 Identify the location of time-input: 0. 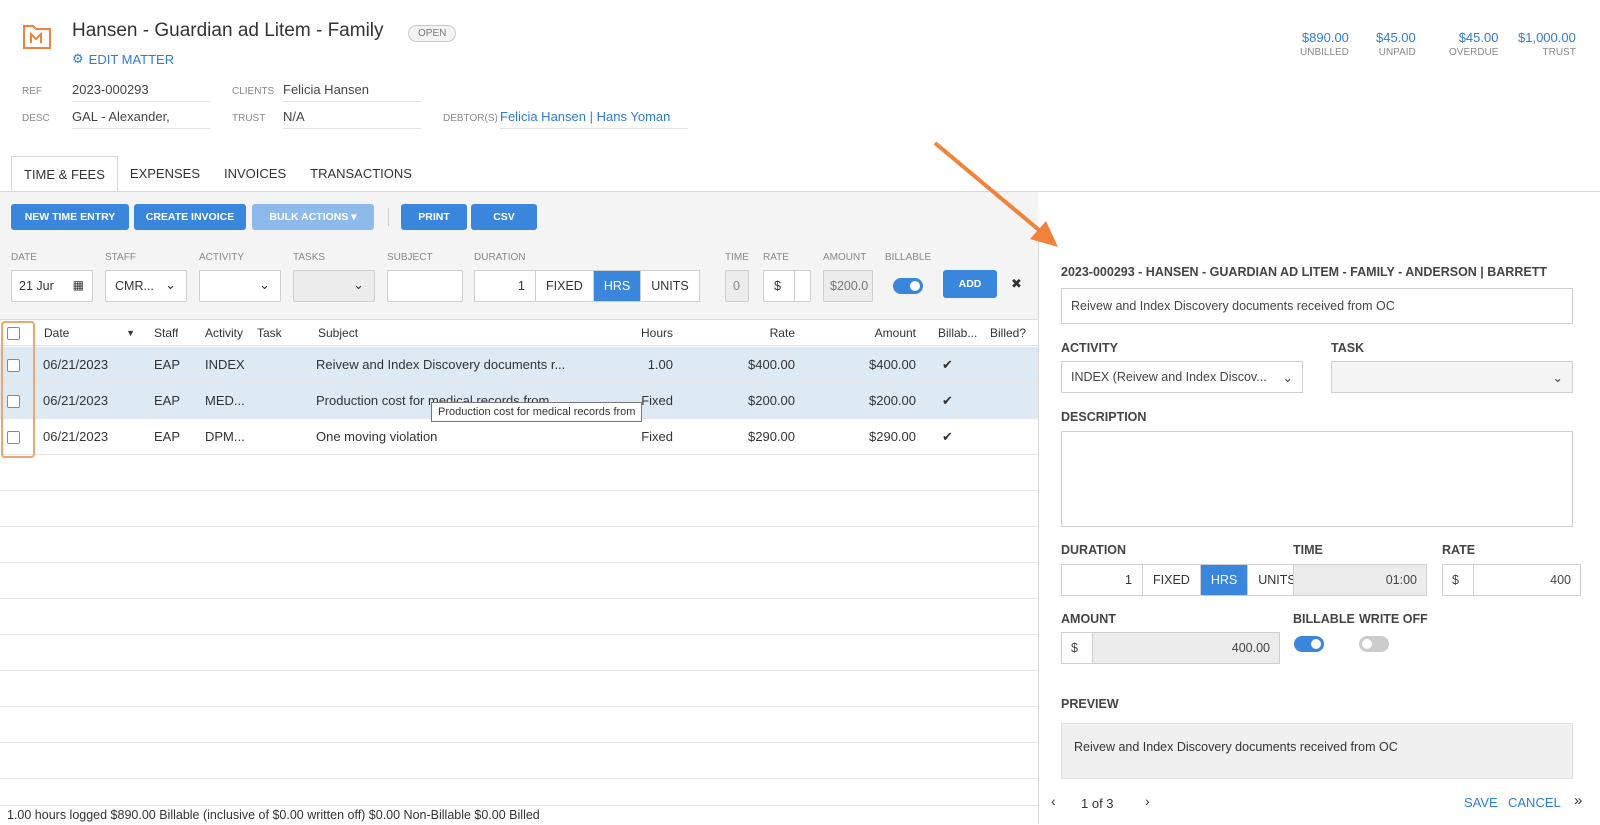
(737, 286).